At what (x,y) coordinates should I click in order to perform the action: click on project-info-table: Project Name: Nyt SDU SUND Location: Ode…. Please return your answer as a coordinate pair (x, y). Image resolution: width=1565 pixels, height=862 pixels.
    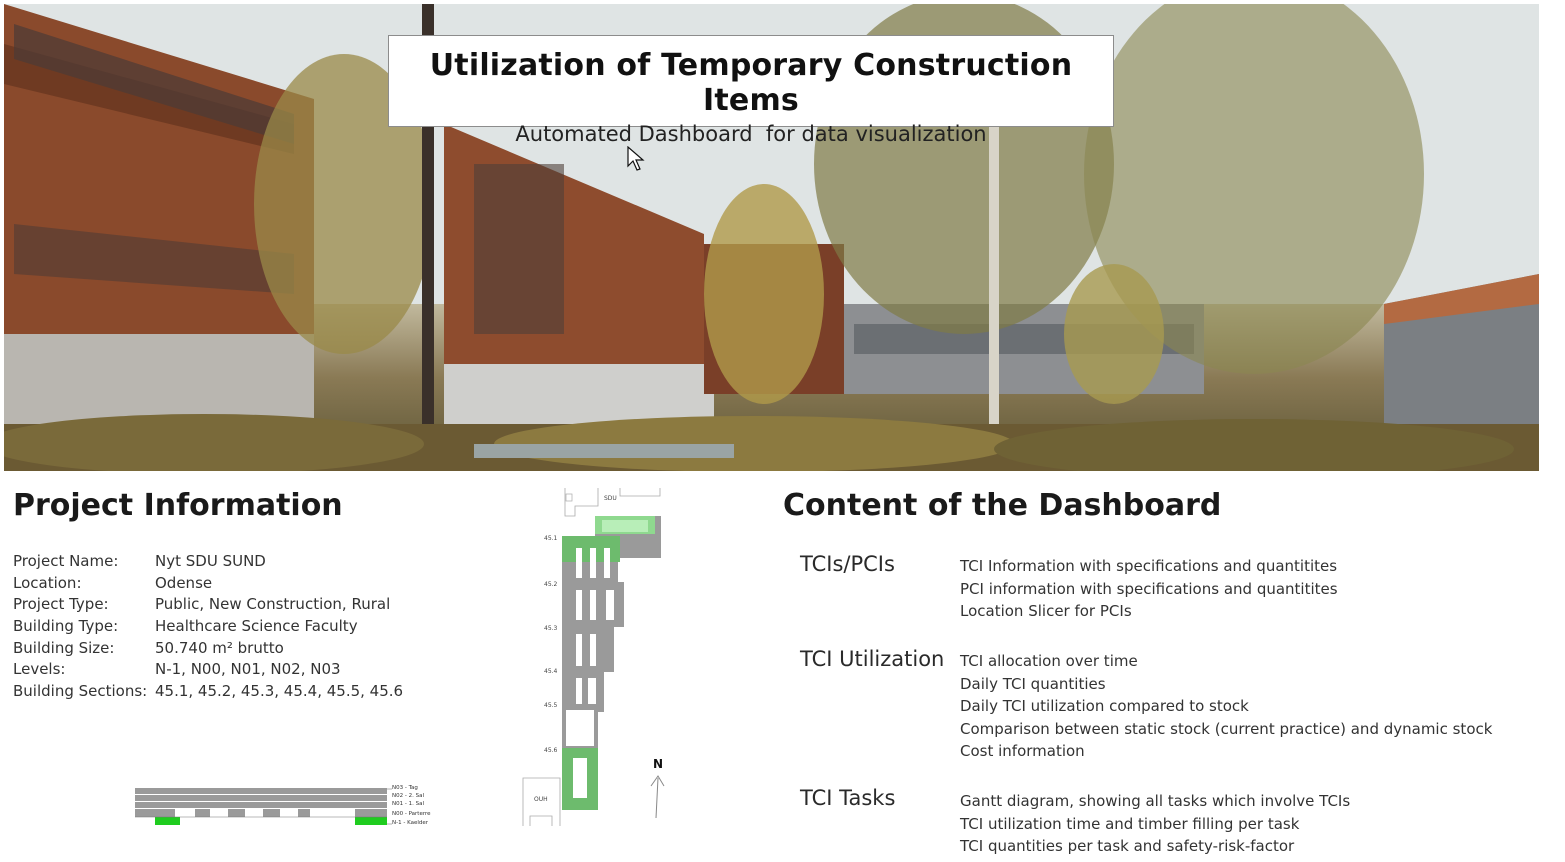
    Looking at the image, I should click on (208, 627).